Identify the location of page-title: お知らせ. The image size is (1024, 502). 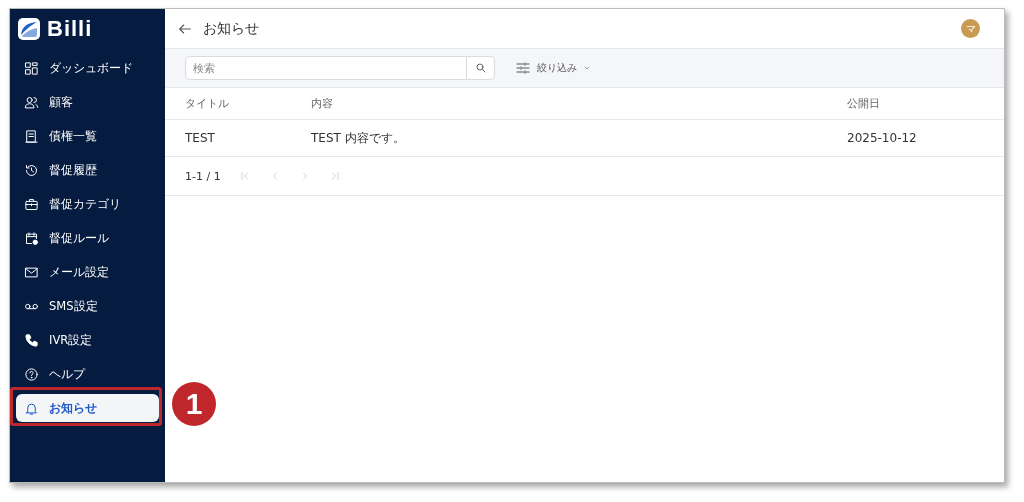
(231, 28).